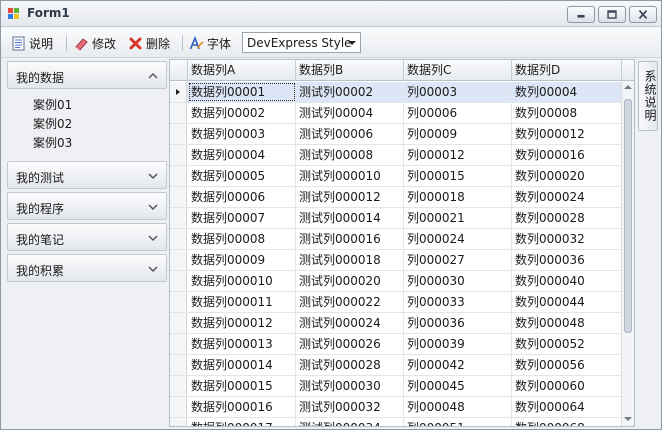  What do you see at coordinates (242, 407) in the screenshot?
I see `grid-cell: 数据列000016` at bounding box center [242, 407].